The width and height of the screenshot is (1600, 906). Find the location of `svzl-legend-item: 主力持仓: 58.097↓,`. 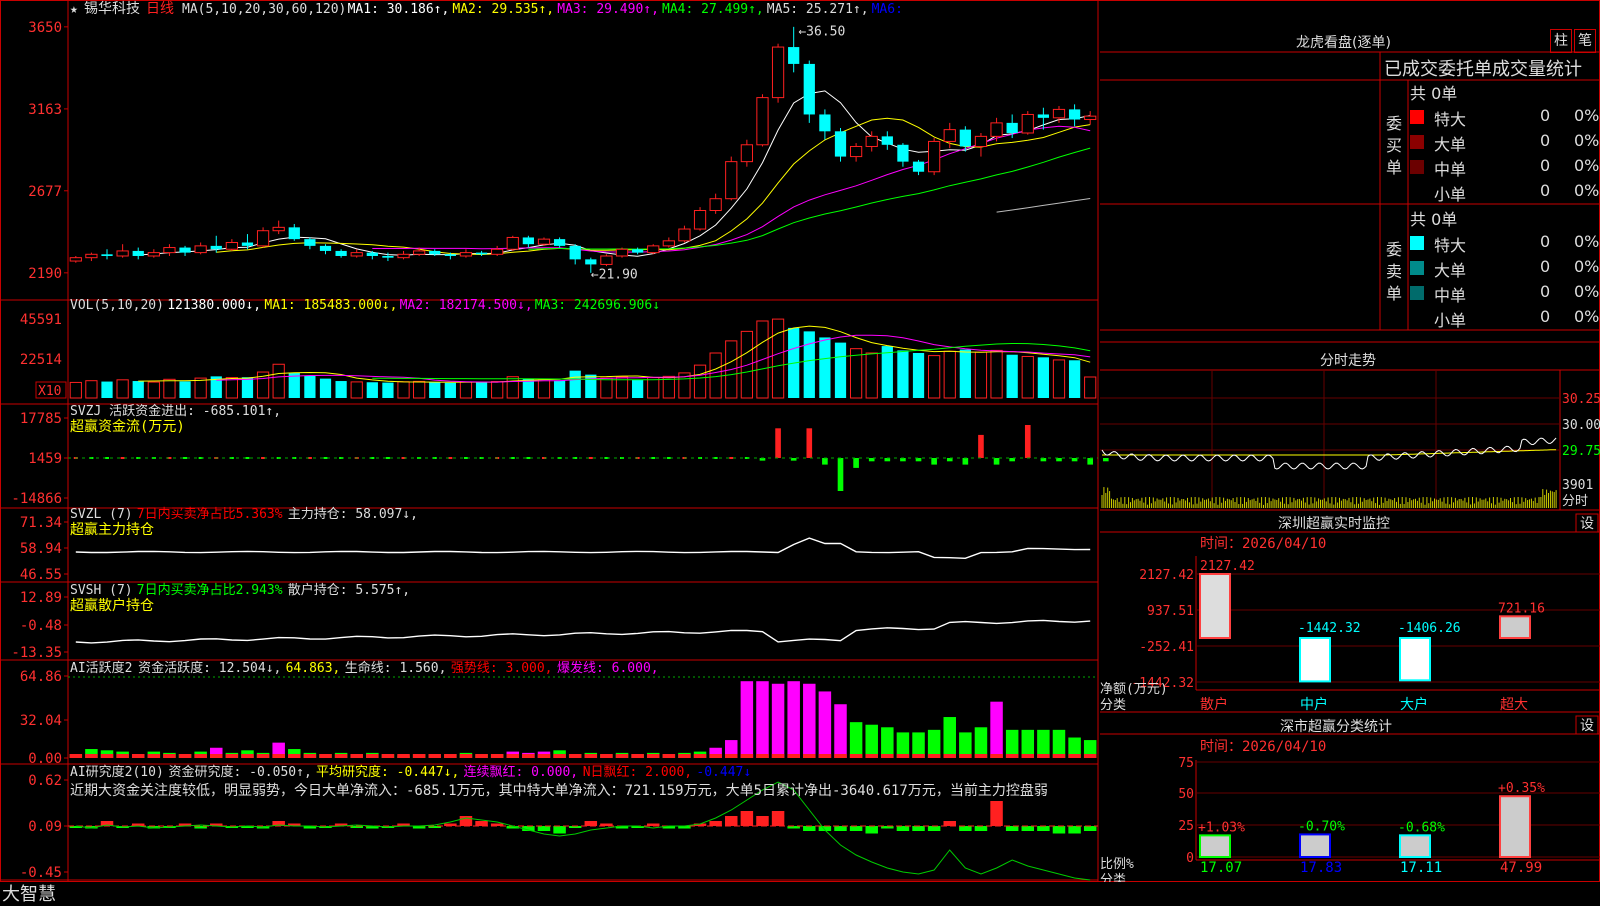

svzl-legend-item: 主力持仓: 58.097↓, is located at coordinates (353, 514).